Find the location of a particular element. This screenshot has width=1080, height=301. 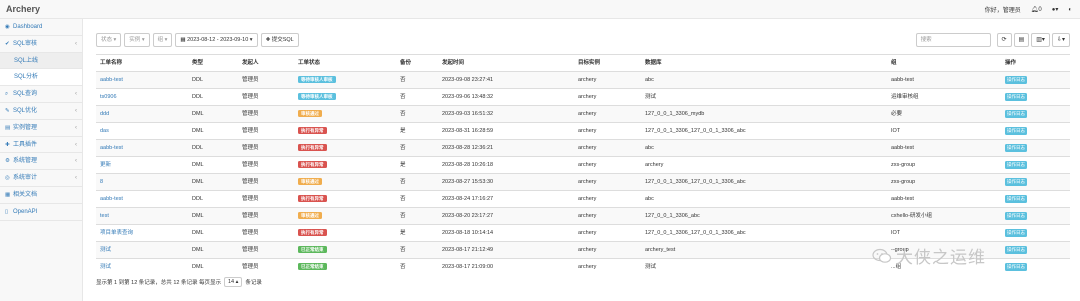

instance-filter-dropdown: 实例 ▾ is located at coordinates (137, 40).